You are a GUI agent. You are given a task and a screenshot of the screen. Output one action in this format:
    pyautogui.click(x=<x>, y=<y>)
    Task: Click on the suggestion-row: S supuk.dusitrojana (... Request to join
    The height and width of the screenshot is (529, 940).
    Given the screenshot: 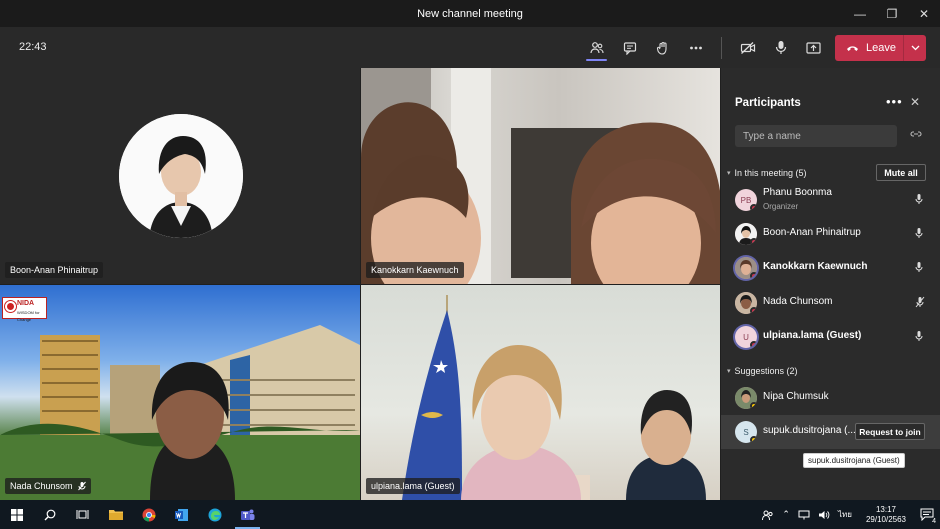 What is the action you would take?
    pyautogui.click(x=830, y=432)
    